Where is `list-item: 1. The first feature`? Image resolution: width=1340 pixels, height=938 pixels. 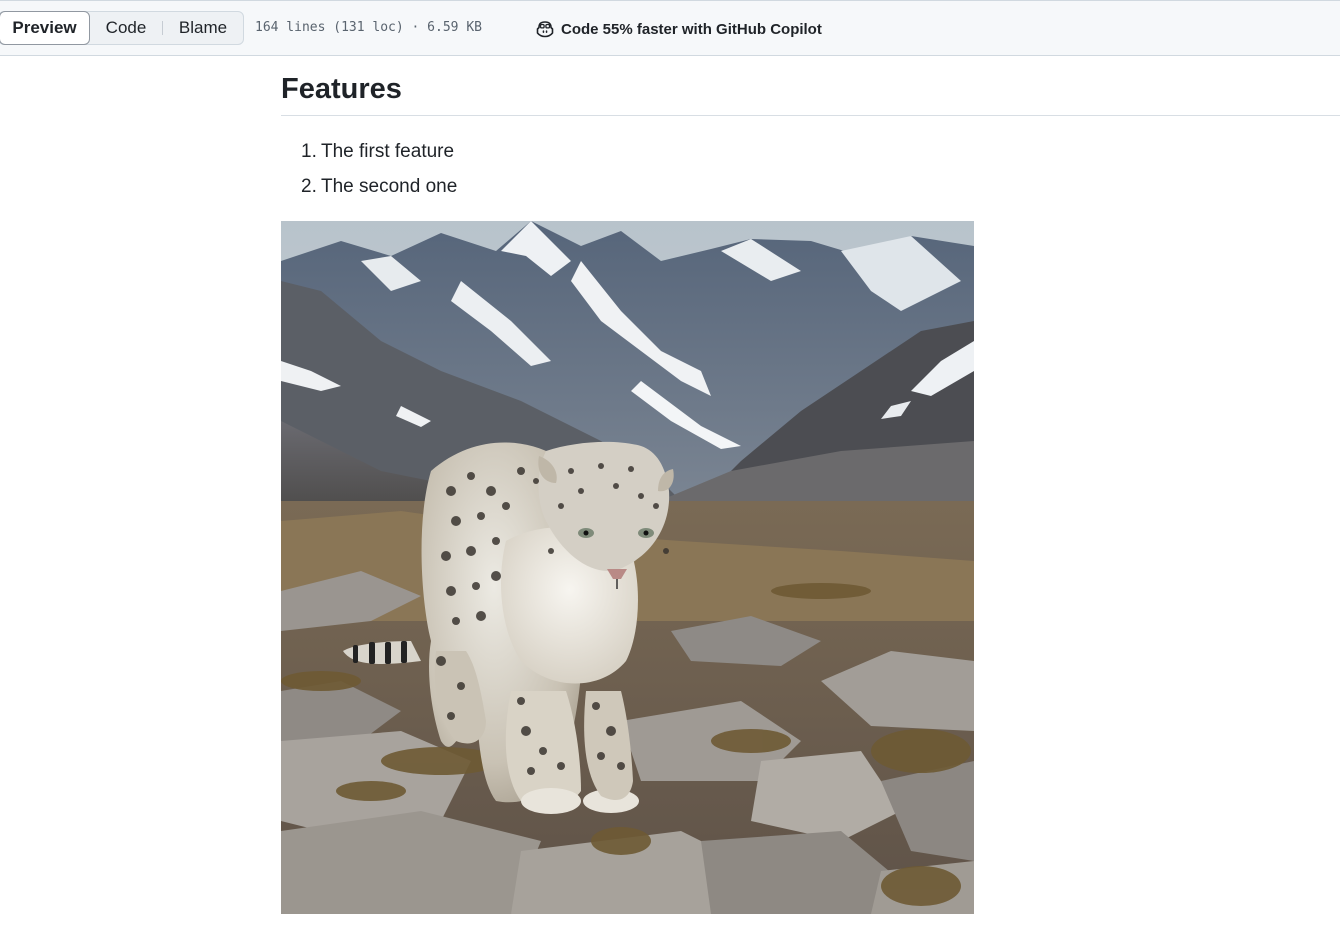 list-item: 1. The first feature is located at coordinates (379, 156).